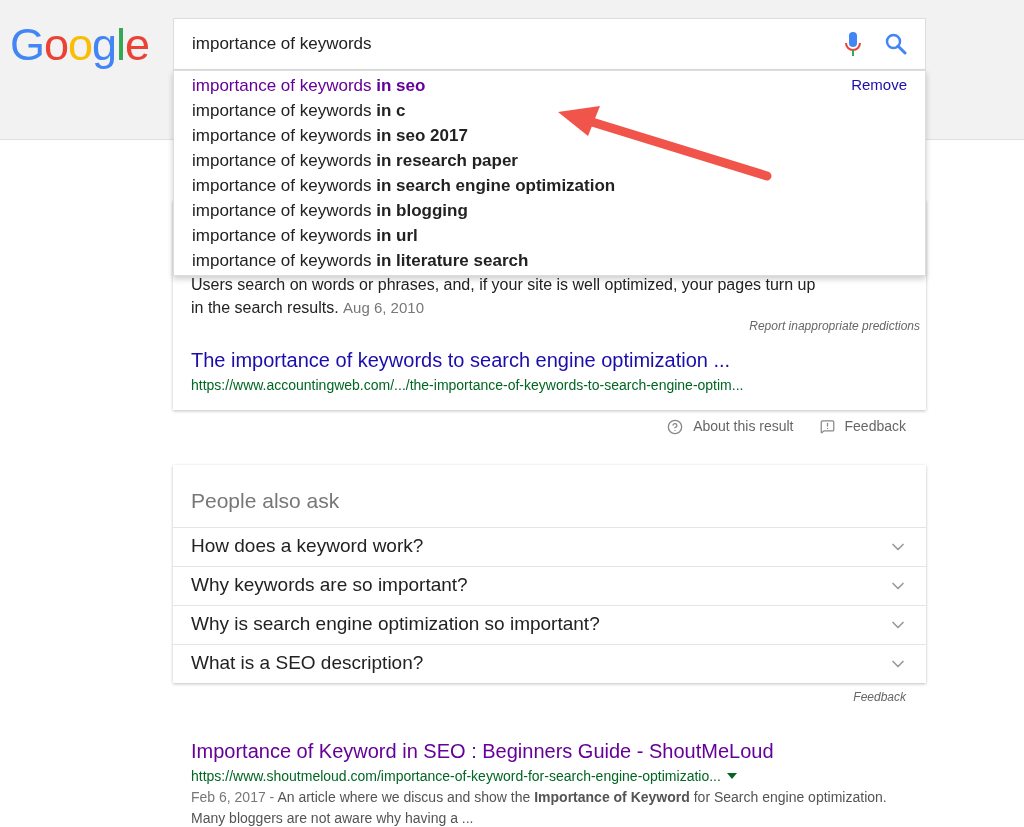  Describe the element at coordinates (305, 235) in the screenshot. I see `suggestion-item: importance of keywords in url` at that location.